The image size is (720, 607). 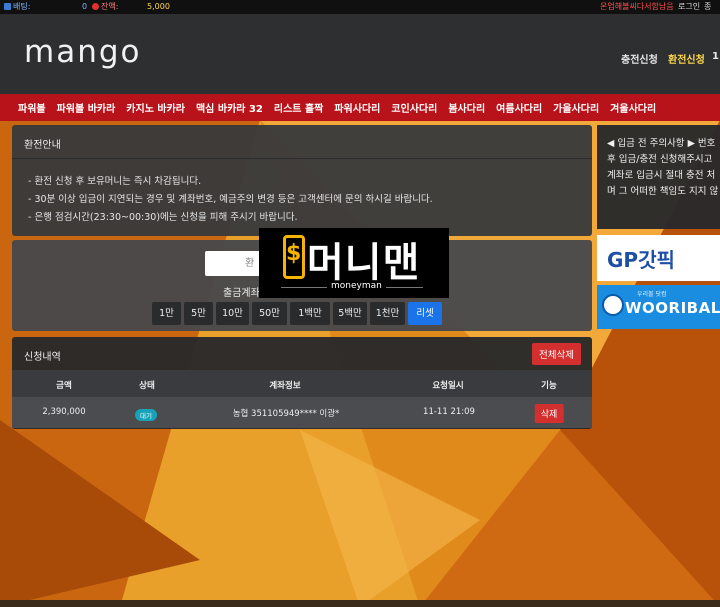 What do you see at coordinates (285, 386) in the screenshot?
I see `column-header-account: 계좌정보` at bounding box center [285, 386].